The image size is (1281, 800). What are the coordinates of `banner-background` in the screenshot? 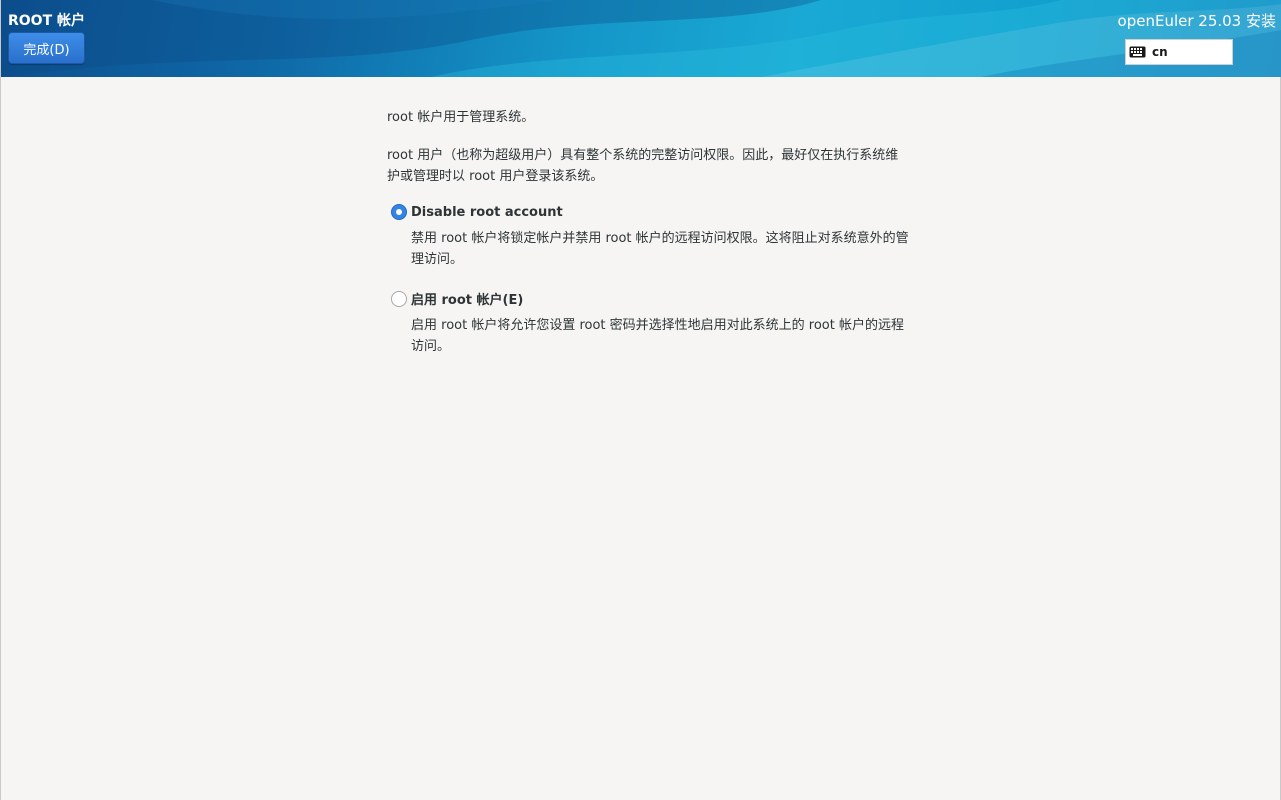 It's located at (641, 38).